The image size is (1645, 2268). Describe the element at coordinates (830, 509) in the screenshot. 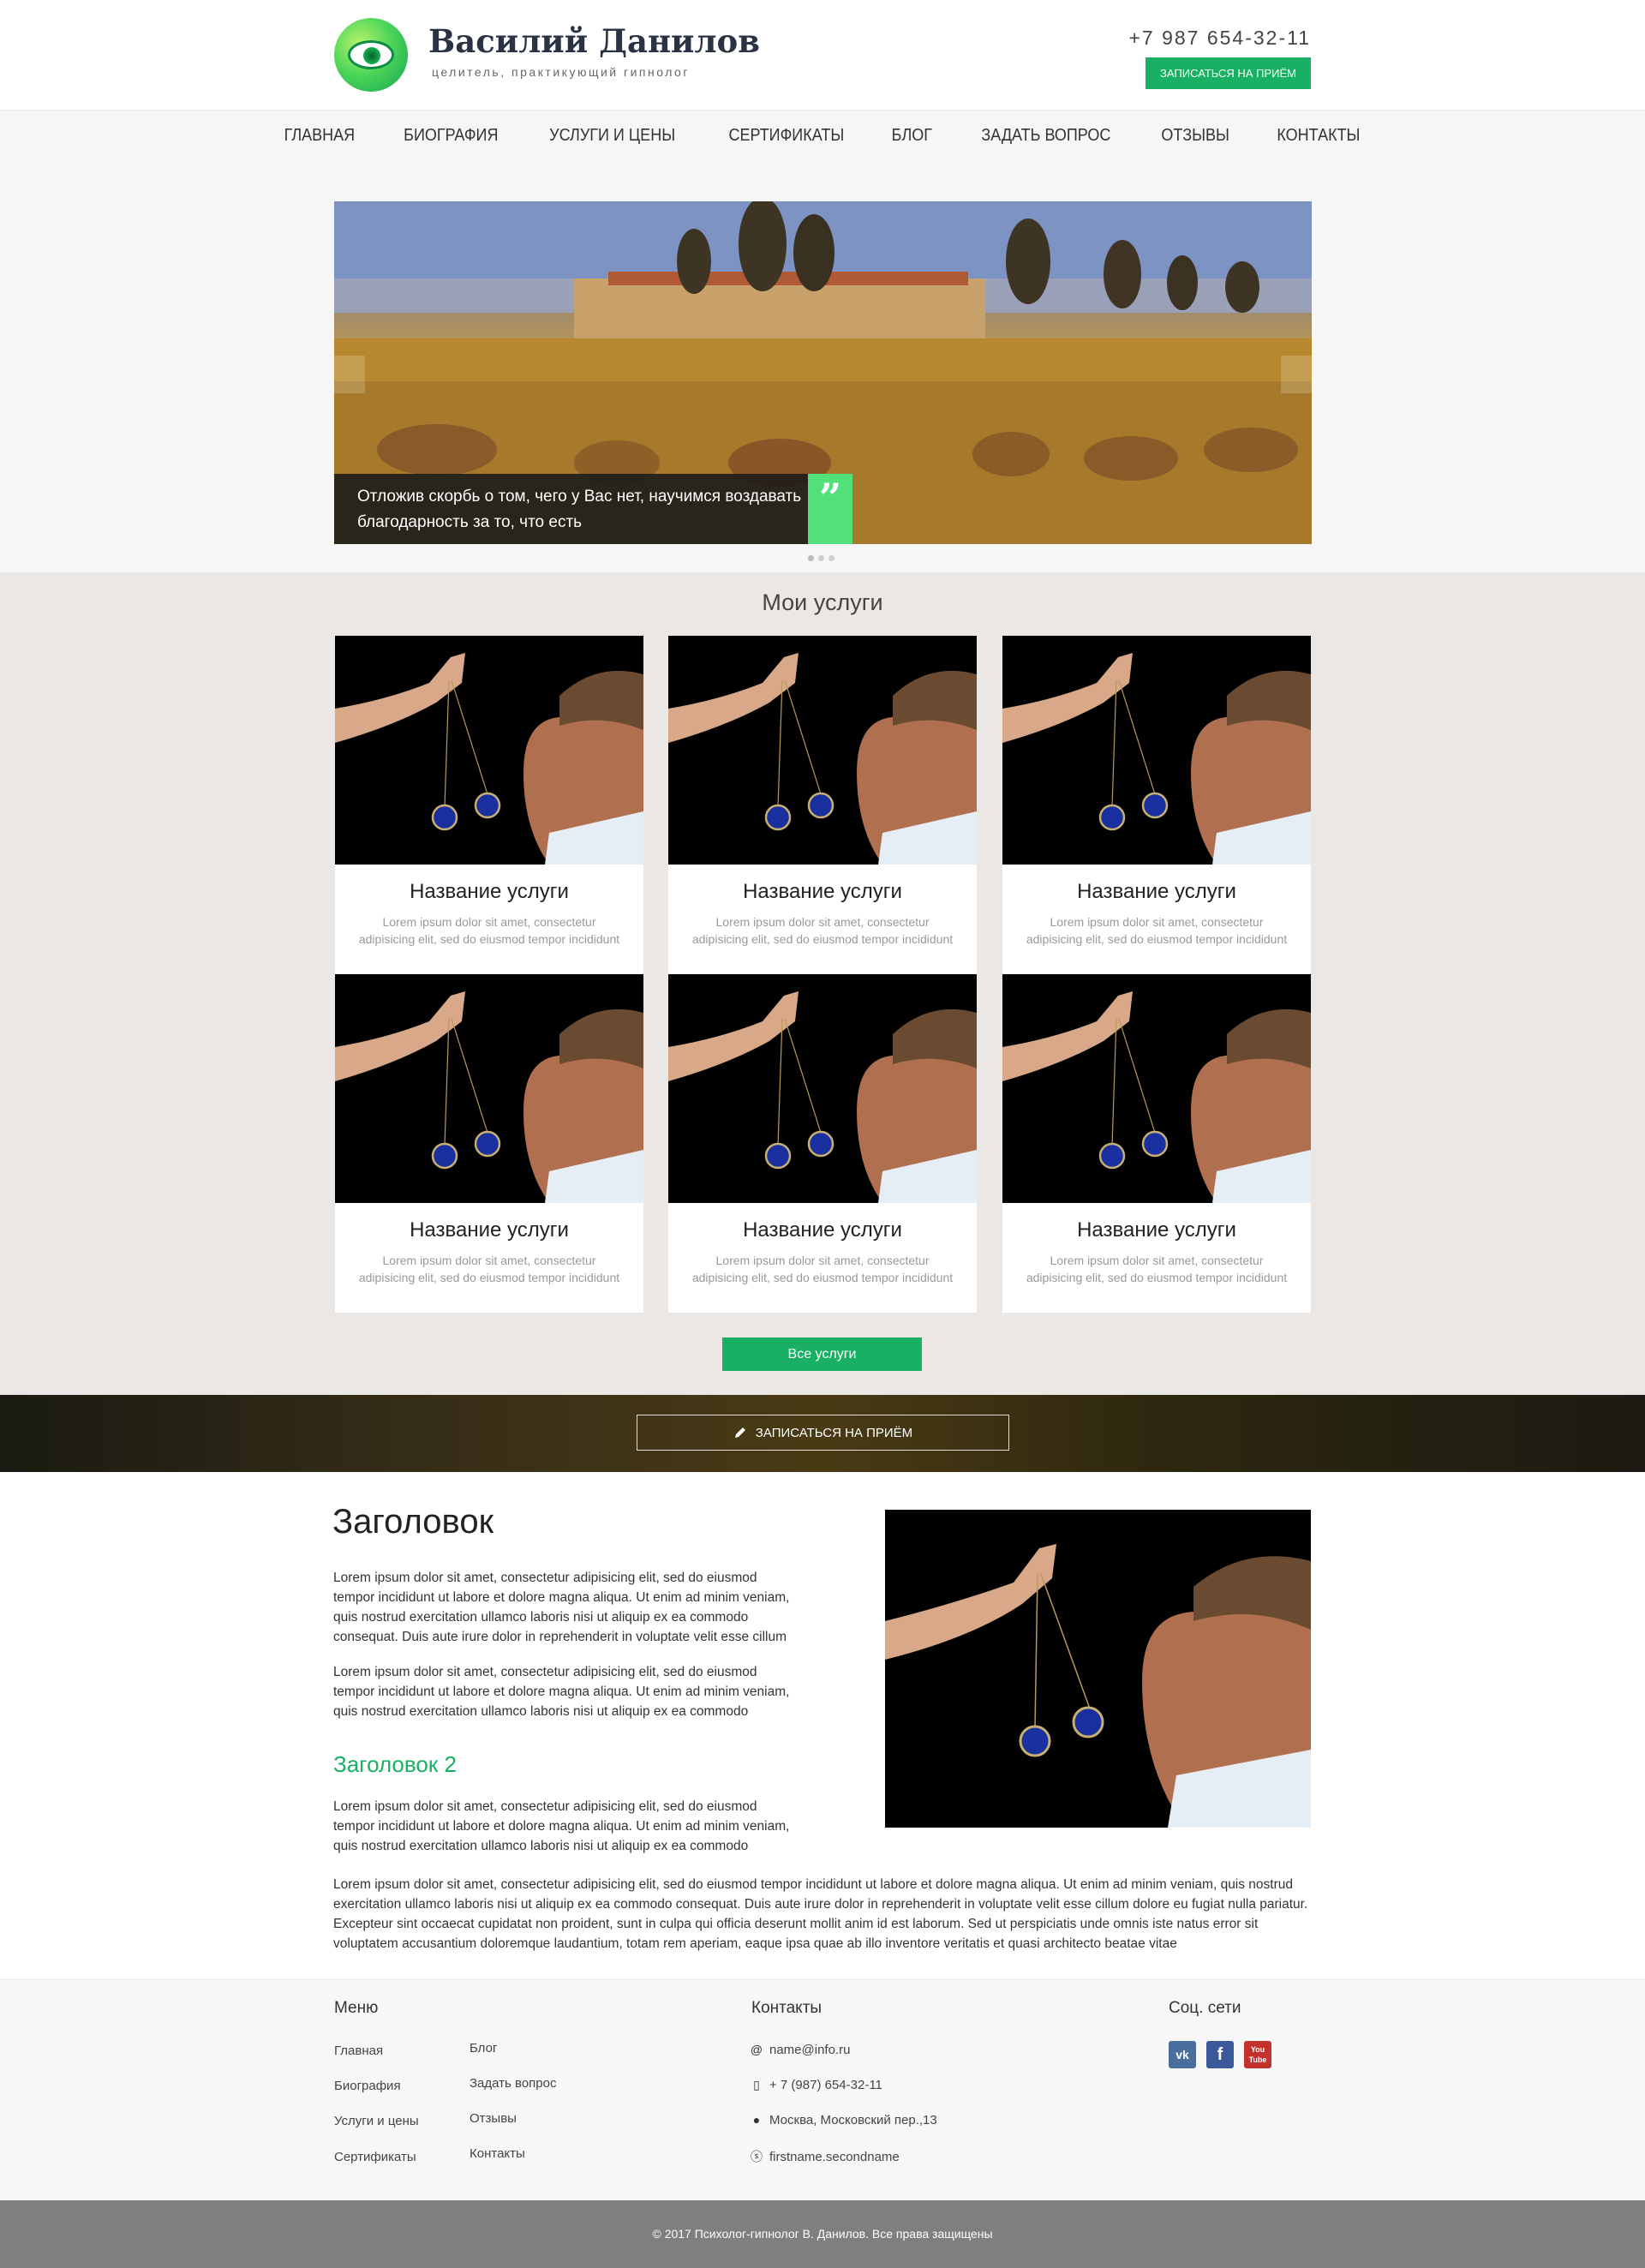

I see `quote-icon: ”` at that location.